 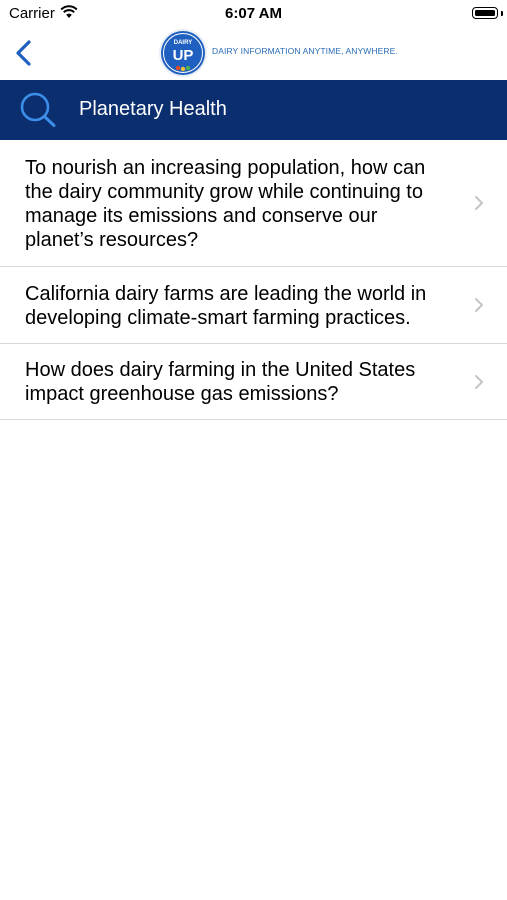 I want to click on clock: 6:07 AM, so click(x=253, y=13).